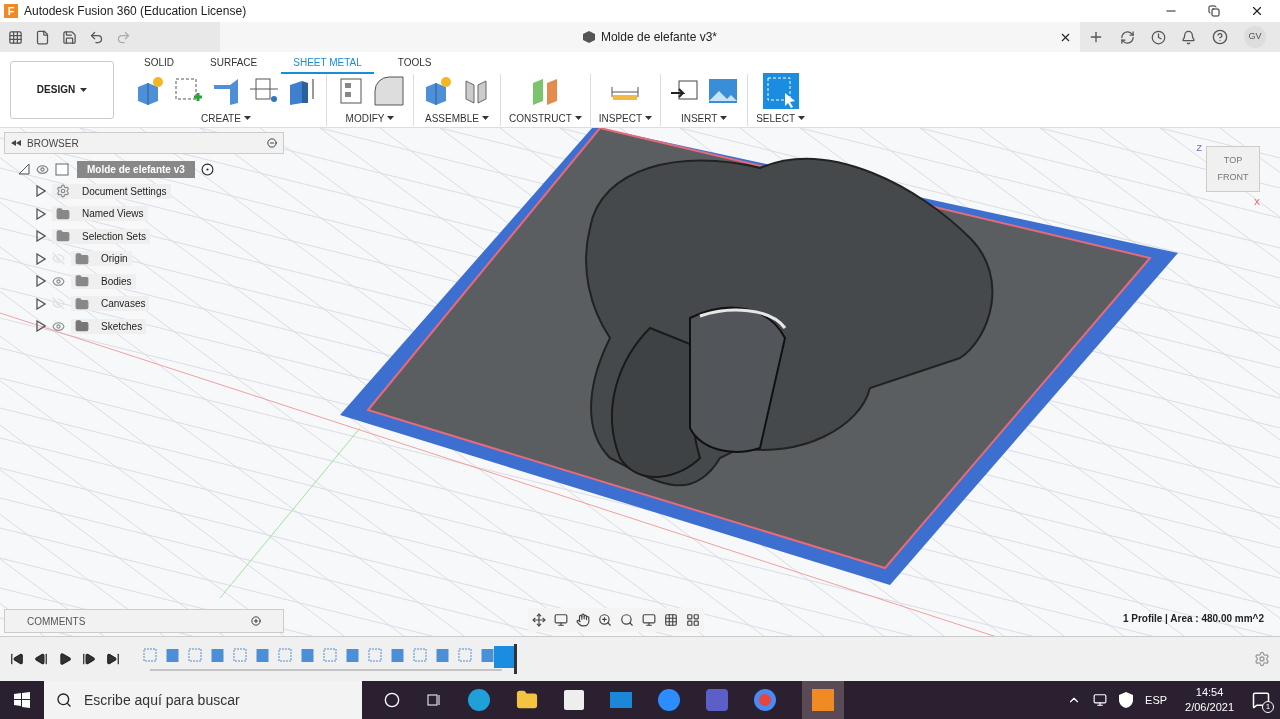  I want to click on item-label: Sketches, so click(122, 326).